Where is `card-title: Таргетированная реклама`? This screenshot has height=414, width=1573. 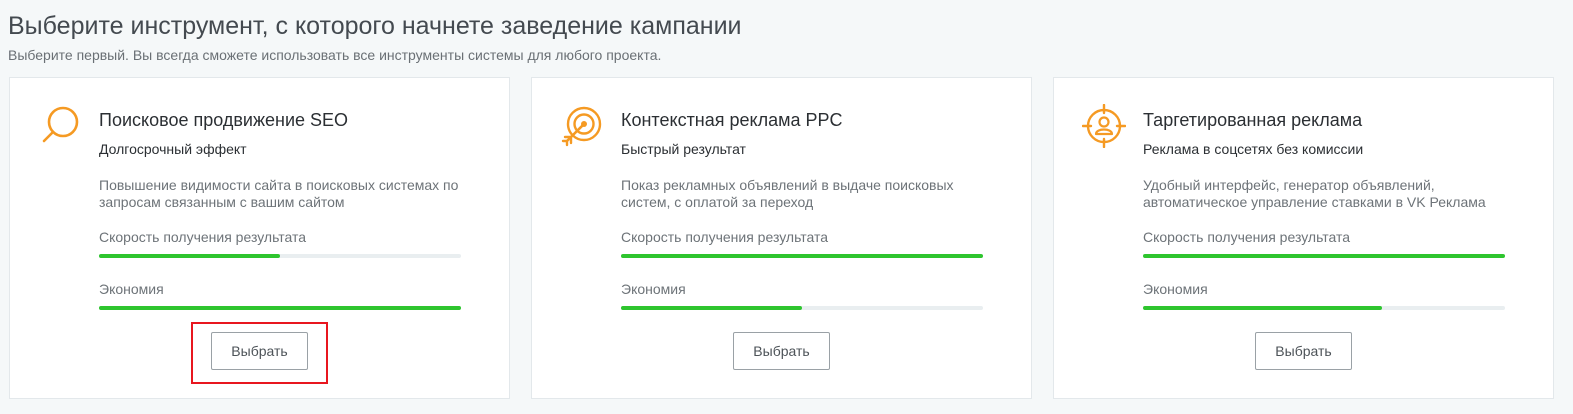
card-title: Таргетированная реклама is located at coordinates (1253, 120).